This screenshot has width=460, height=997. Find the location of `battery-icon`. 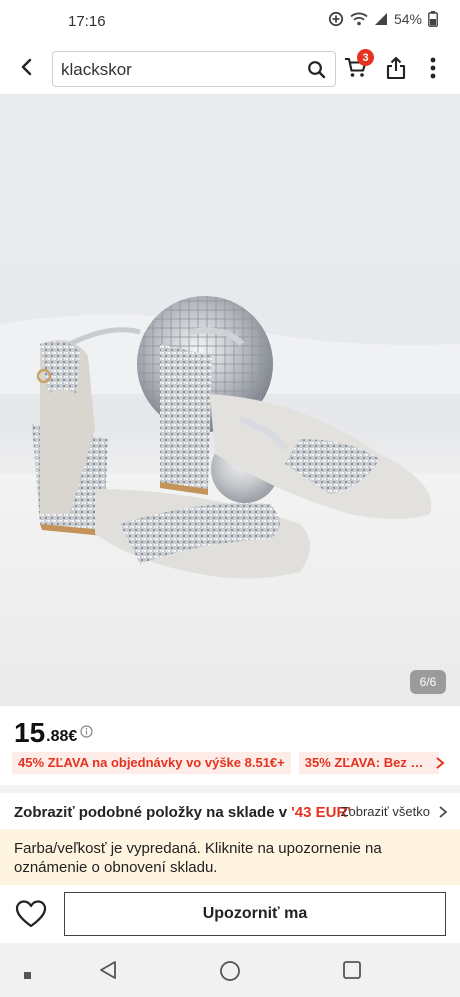

battery-icon is located at coordinates (433, 19).